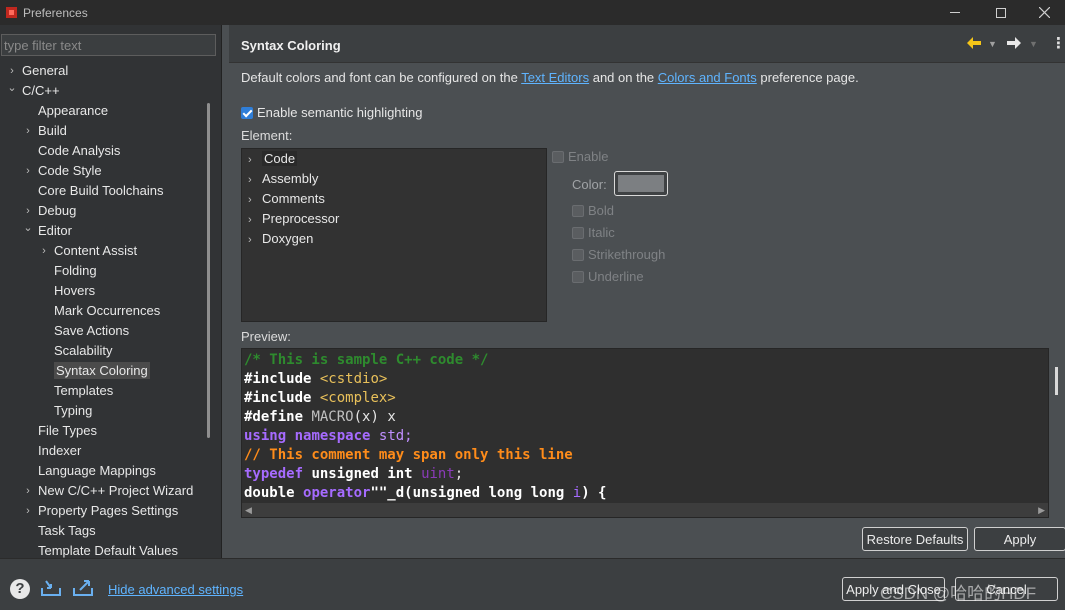 Image resolution: width=1065 pixels, height=610 pixels. What do you see at coordinates (992, 44) in the screenshot?
I see `back-menu-icon: ▼` at bounding box center [992, 44].